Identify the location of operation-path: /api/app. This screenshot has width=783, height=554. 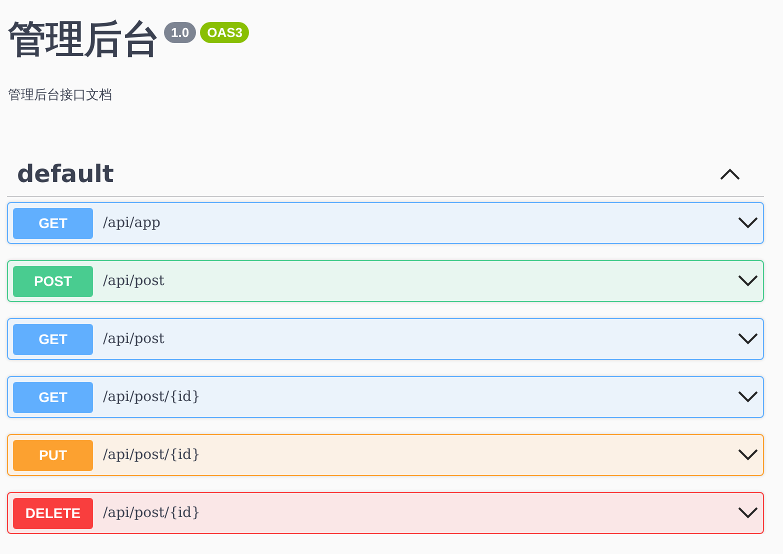
(132, 223).